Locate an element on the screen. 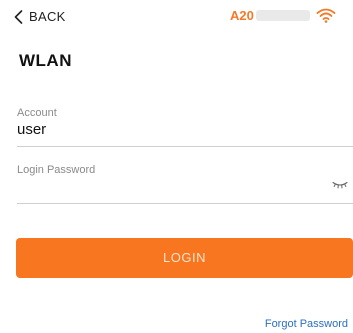 The image size is (353, 333). password-label: Login Password is located at coordinates (56, 170).